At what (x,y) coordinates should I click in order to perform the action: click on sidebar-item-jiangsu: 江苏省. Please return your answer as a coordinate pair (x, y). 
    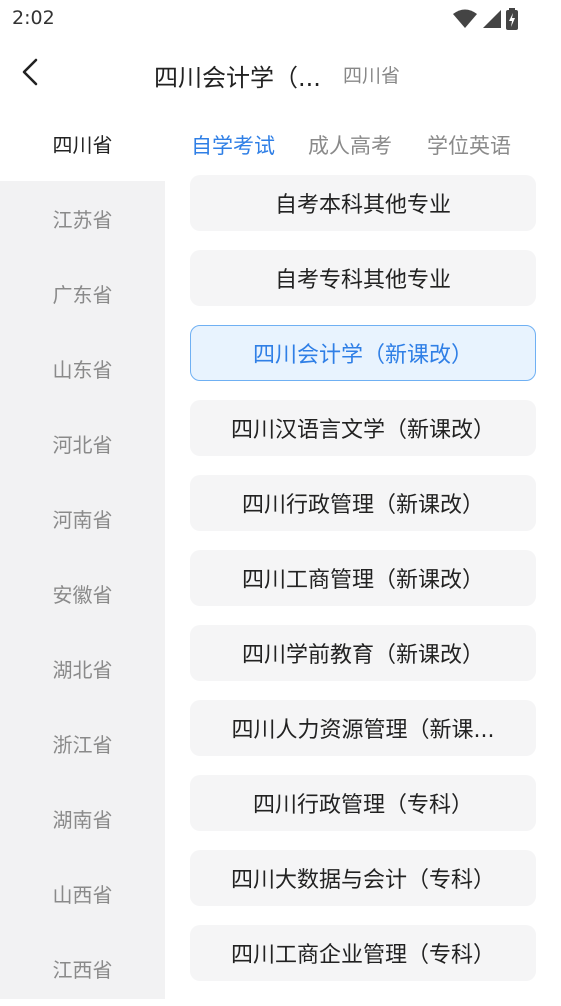
    Looking at the image, I should click on (82, 218).